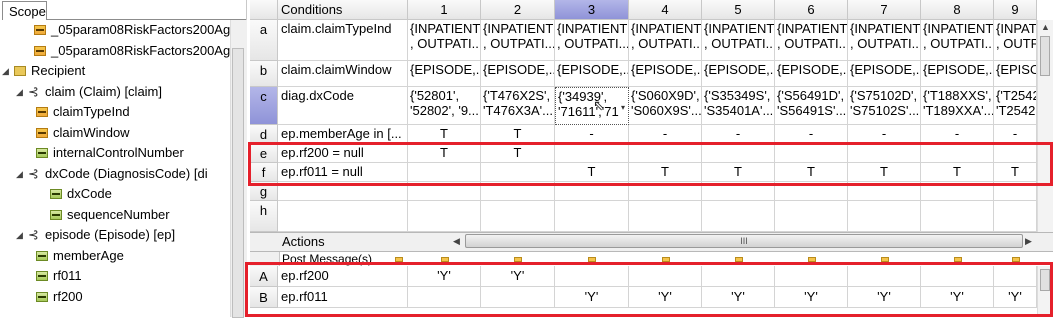  What do you see at coordinates (1045, 291) in the screenshot?
I see `actions-vertical-scrollbar` at bounding box center [1045, 291].